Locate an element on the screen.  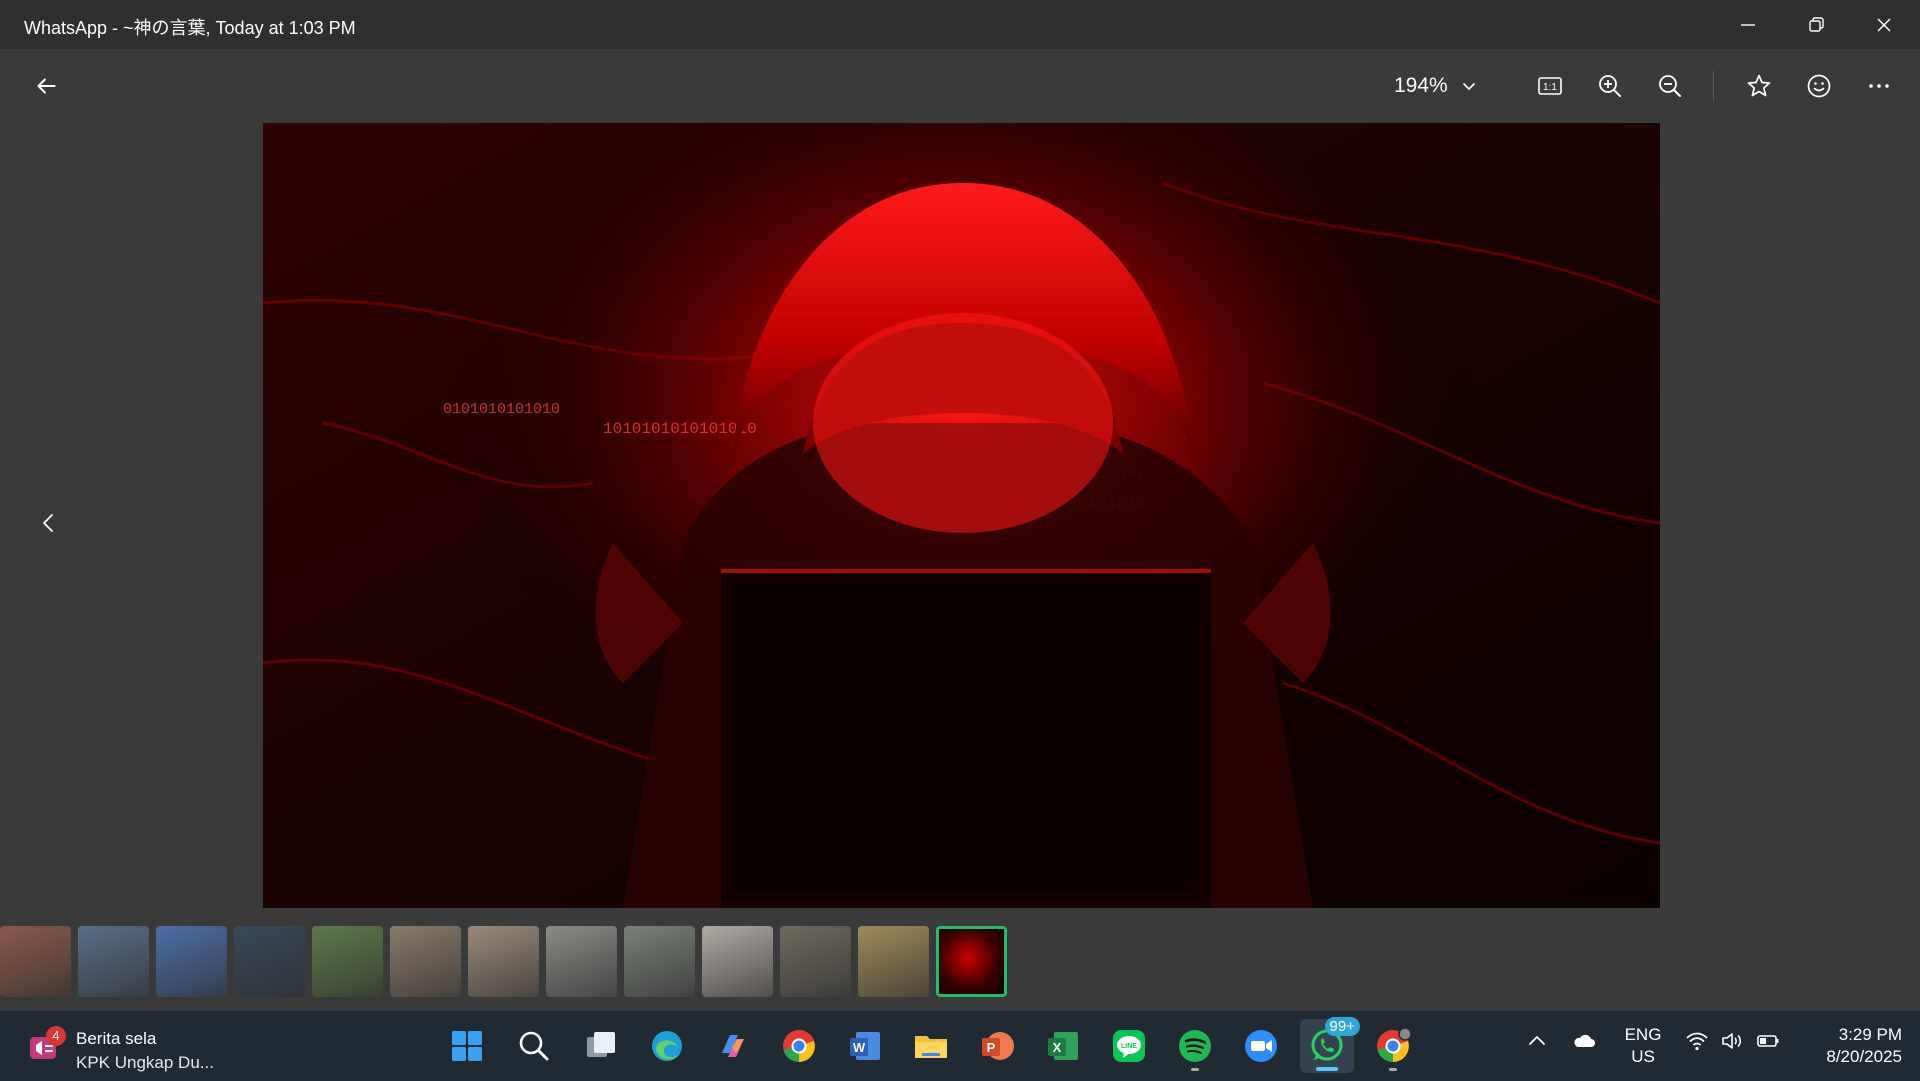
battery-status is located at coordinates (1768, 1041).